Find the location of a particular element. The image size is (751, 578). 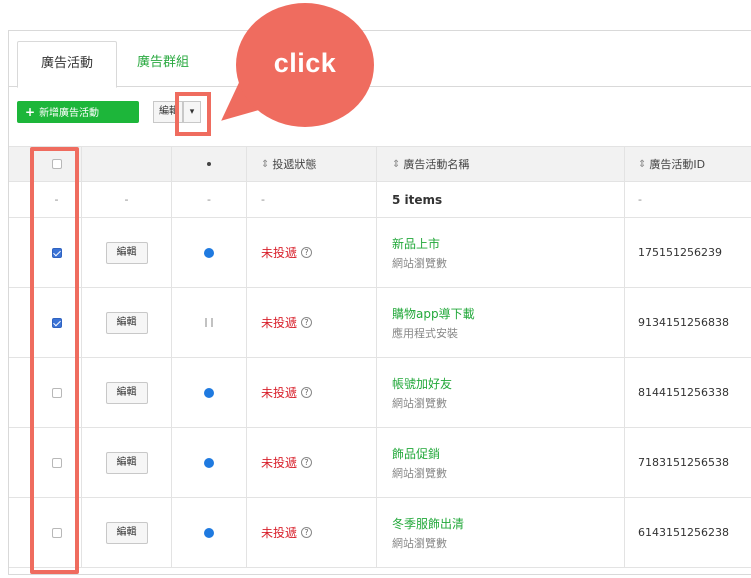

summary-status: - is located at coordinates (312, 199).